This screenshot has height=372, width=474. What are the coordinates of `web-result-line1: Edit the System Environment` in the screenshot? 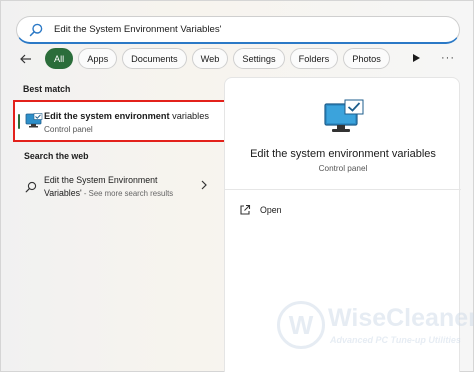 It's located at (101, 180).